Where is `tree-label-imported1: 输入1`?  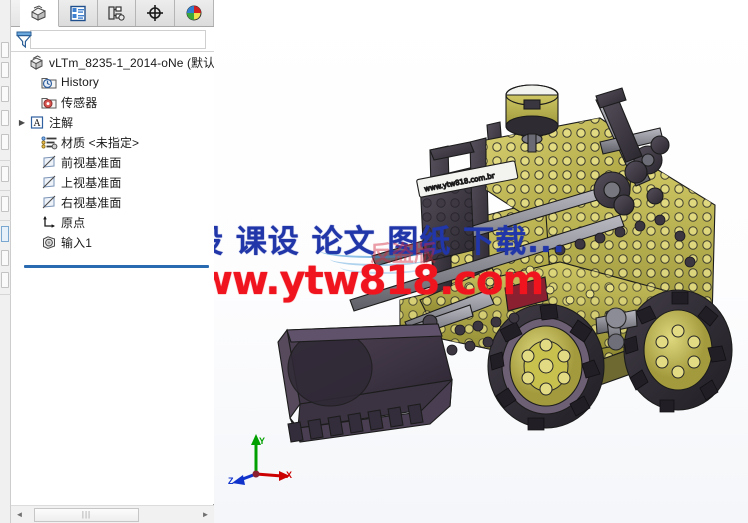 tree-label-imported1: 输入1 is located at coordinates (76, 242).